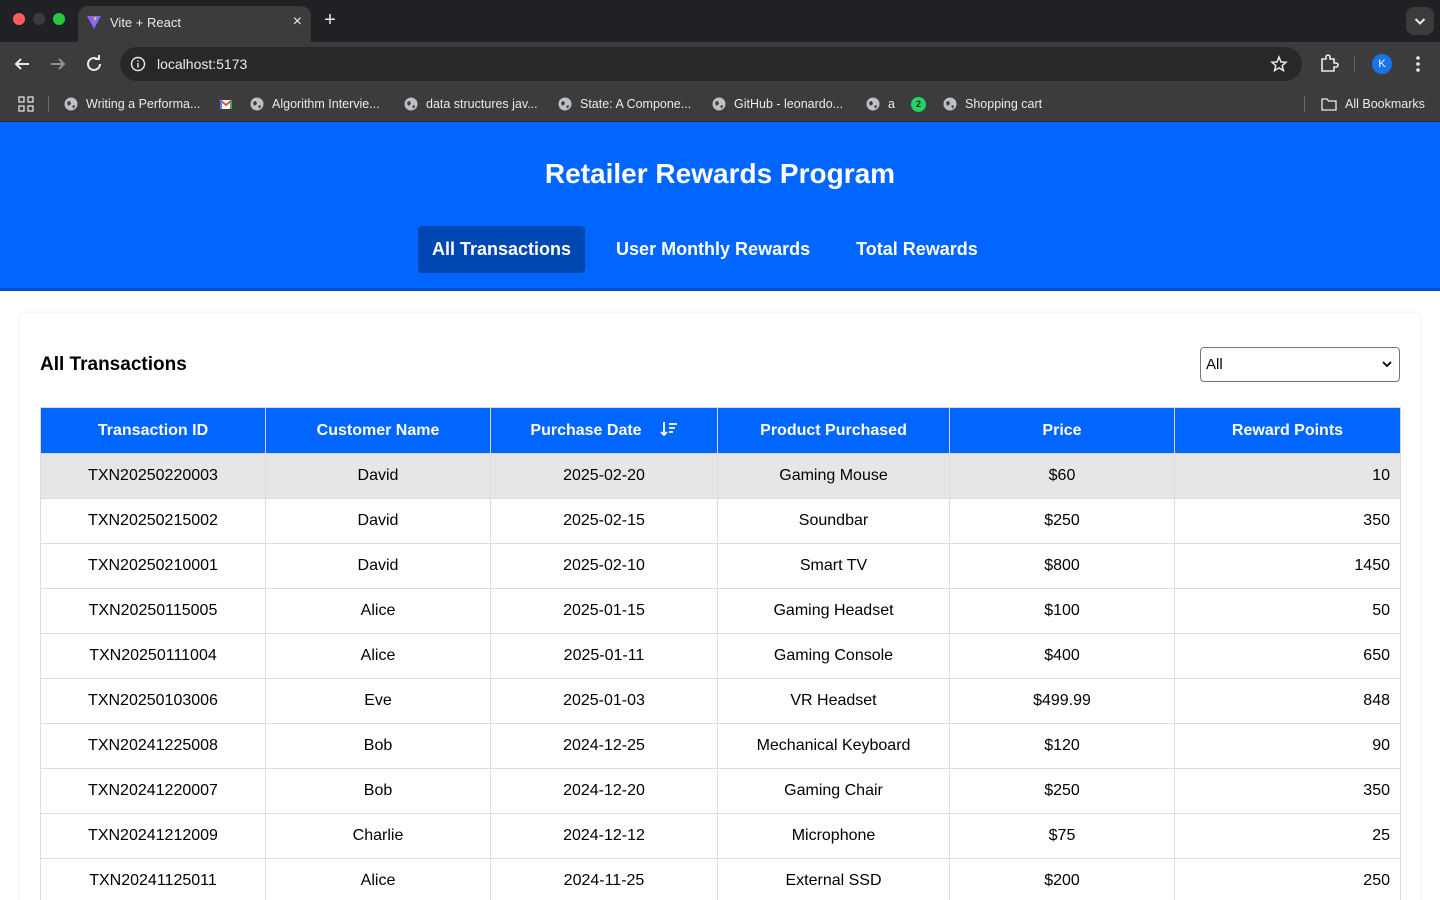 This screenshot has width=1440, height=900. What do you see at coordinates (1287, 879) in the screenshot?
I see `cell-reward-points: 250` at bounding box center [1287, 879].